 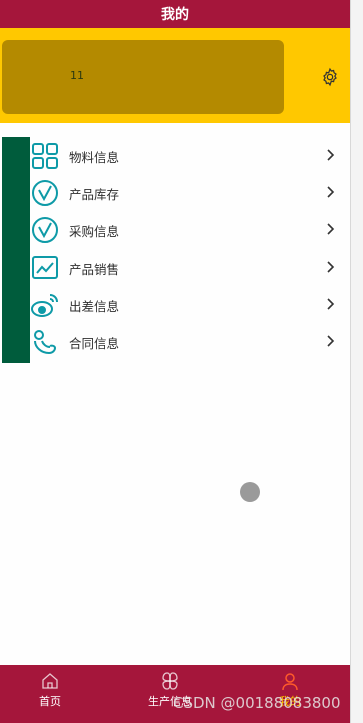 I want to click on menu-item-label: 出差信息, so click(x=94, y=306).